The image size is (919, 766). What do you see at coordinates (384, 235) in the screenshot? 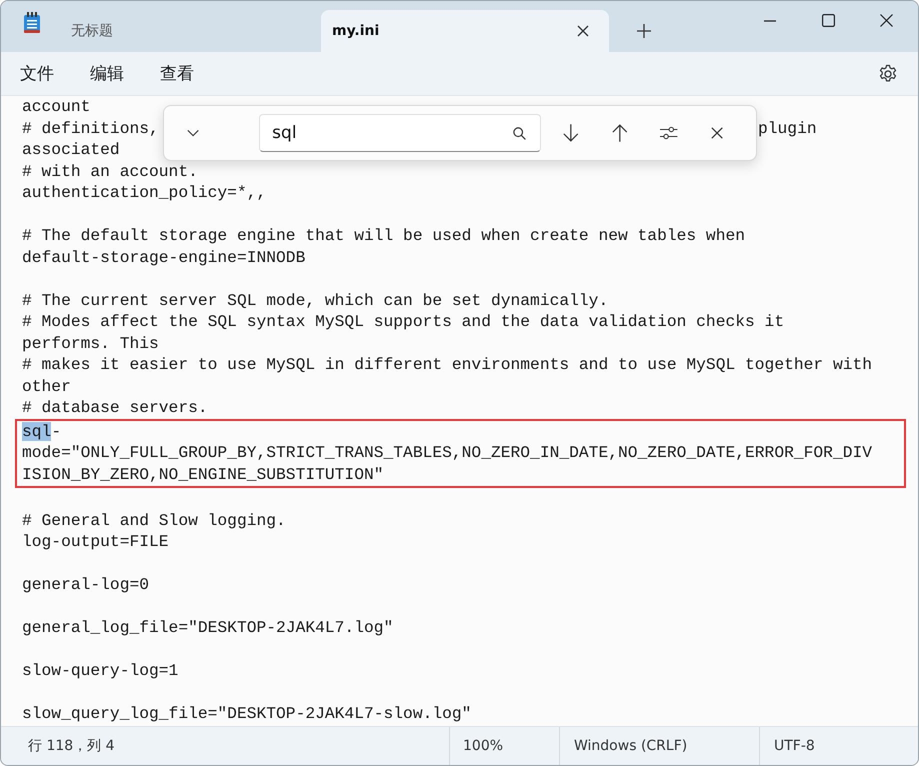
I see `code-line: # The default storage engine that will be used when create new tables when` at bounding box center [384, 235].